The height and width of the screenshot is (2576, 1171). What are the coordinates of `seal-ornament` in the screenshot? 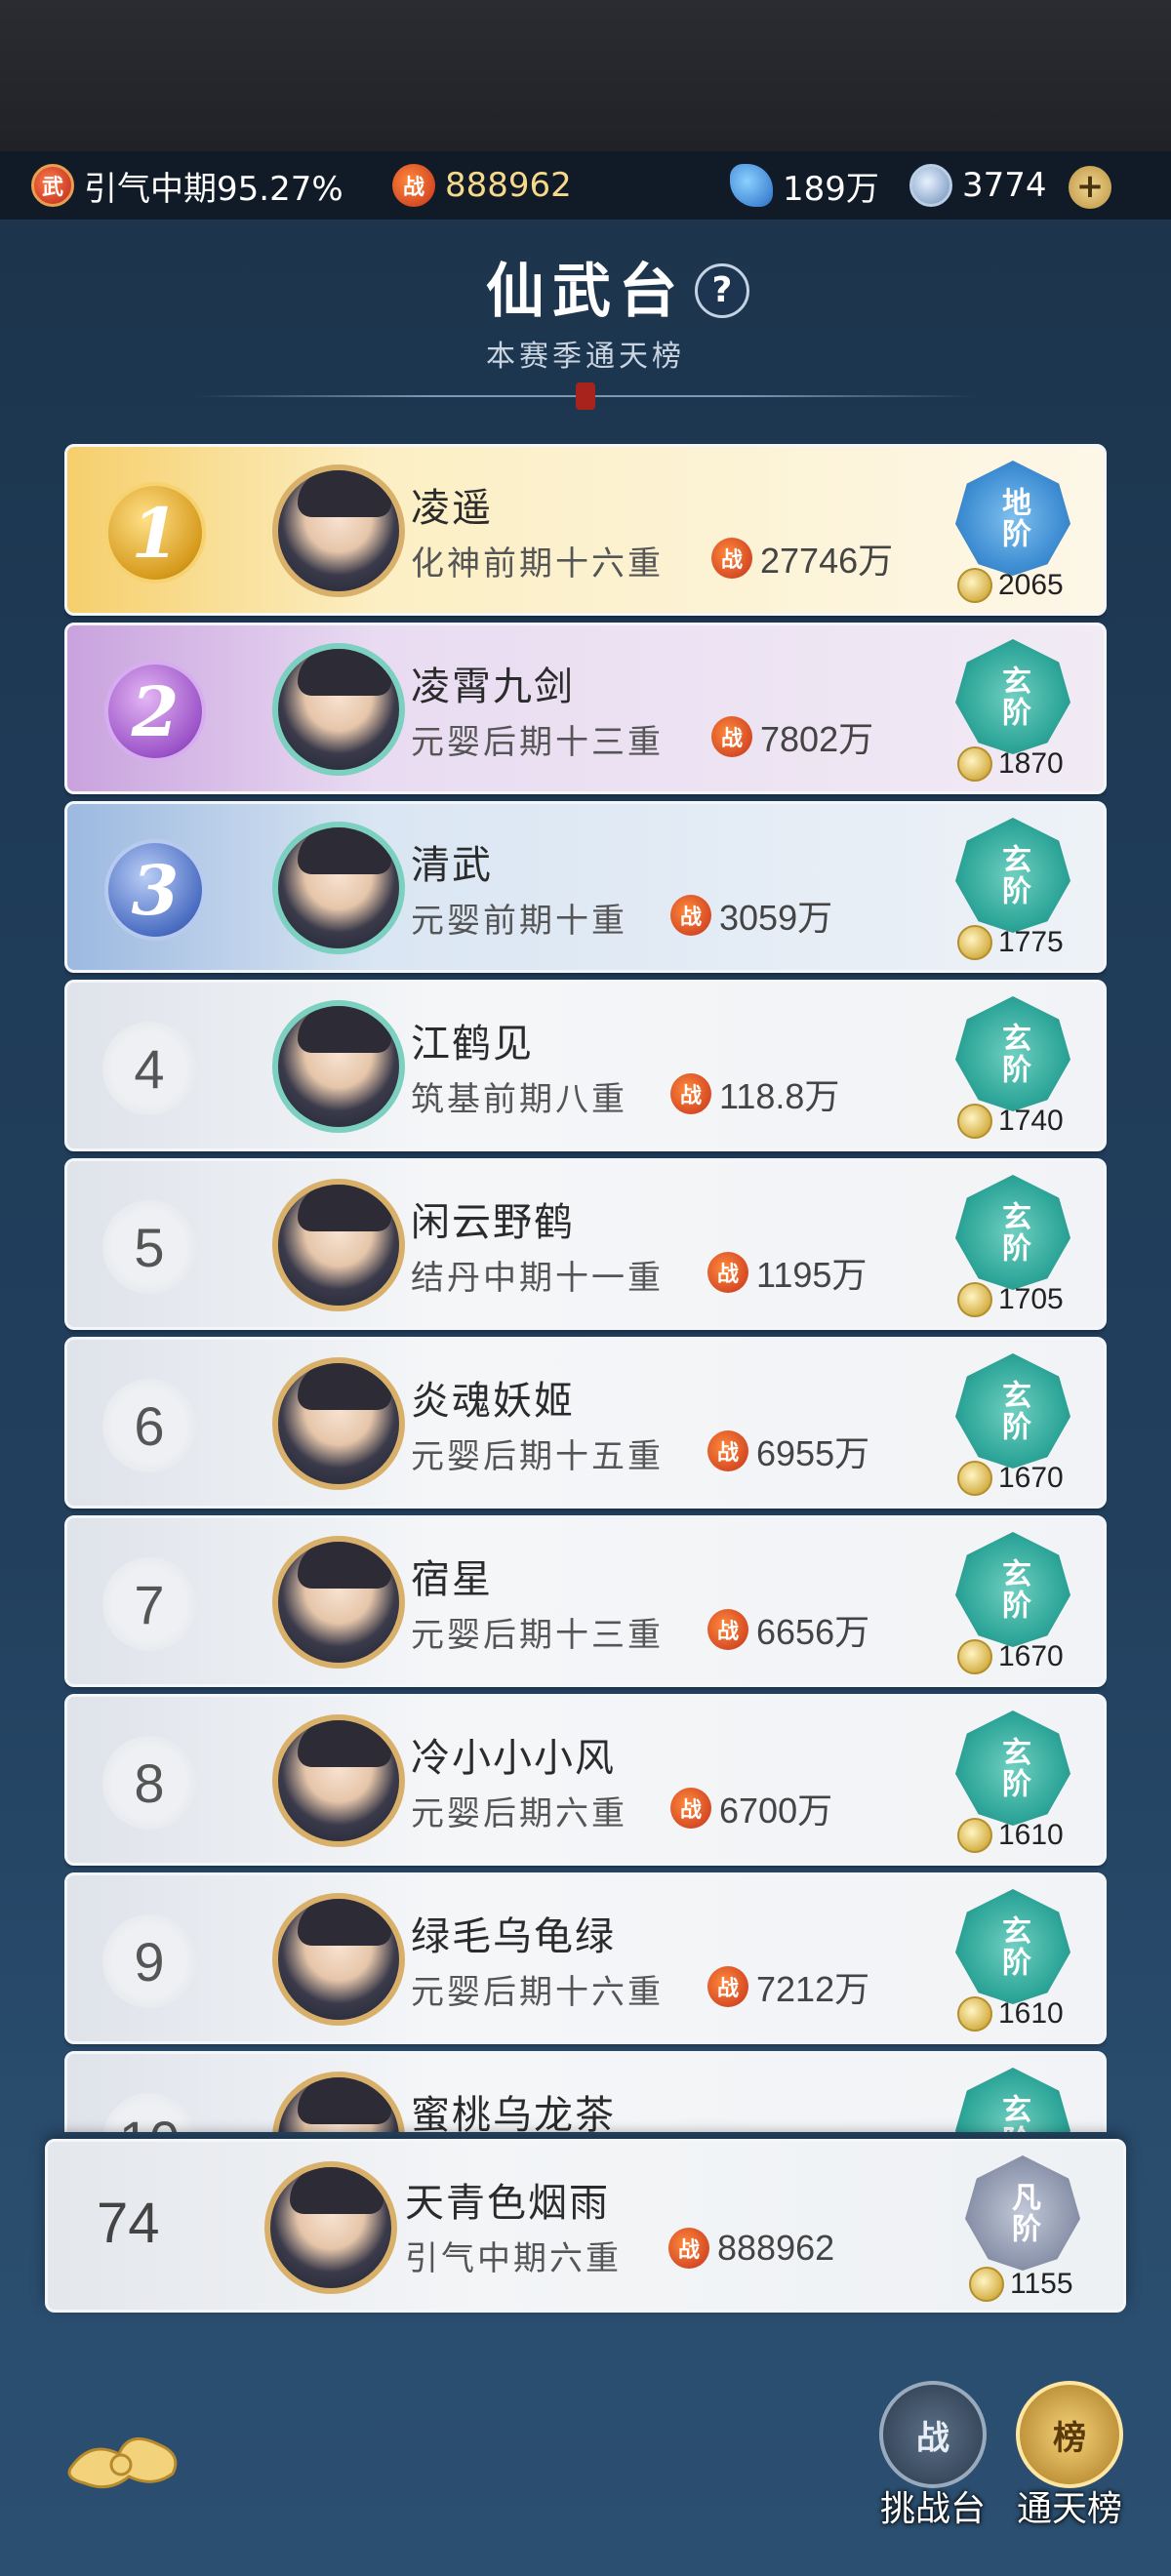 It's located at (585, 396).